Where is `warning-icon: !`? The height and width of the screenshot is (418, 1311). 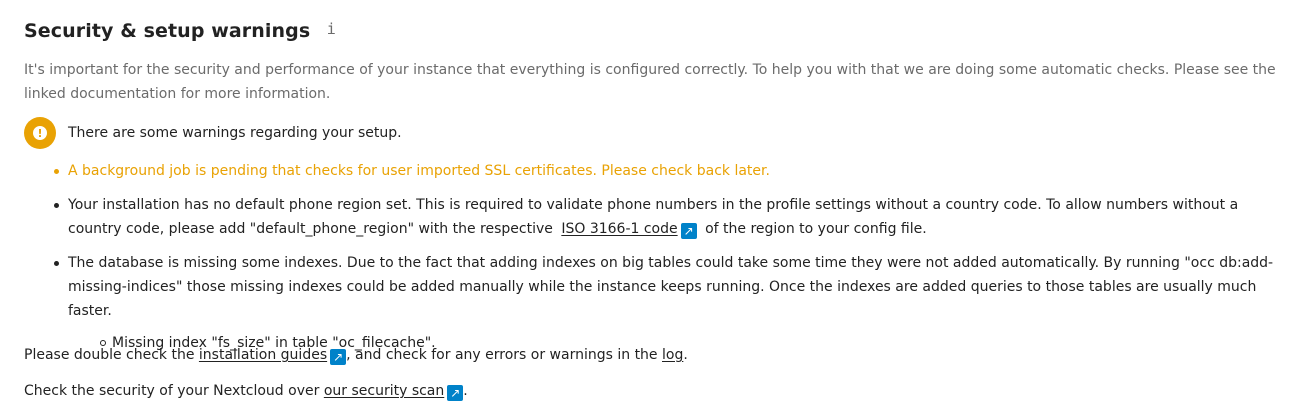 warning-icon: ! is located at coordinates (40, 133).